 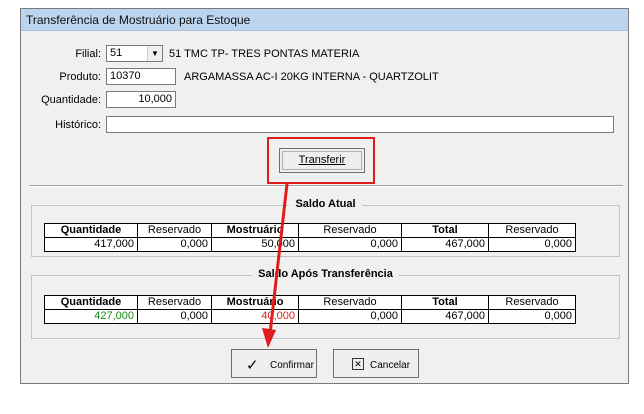 I want to click on arrow-line, so click(x=278, y=259).